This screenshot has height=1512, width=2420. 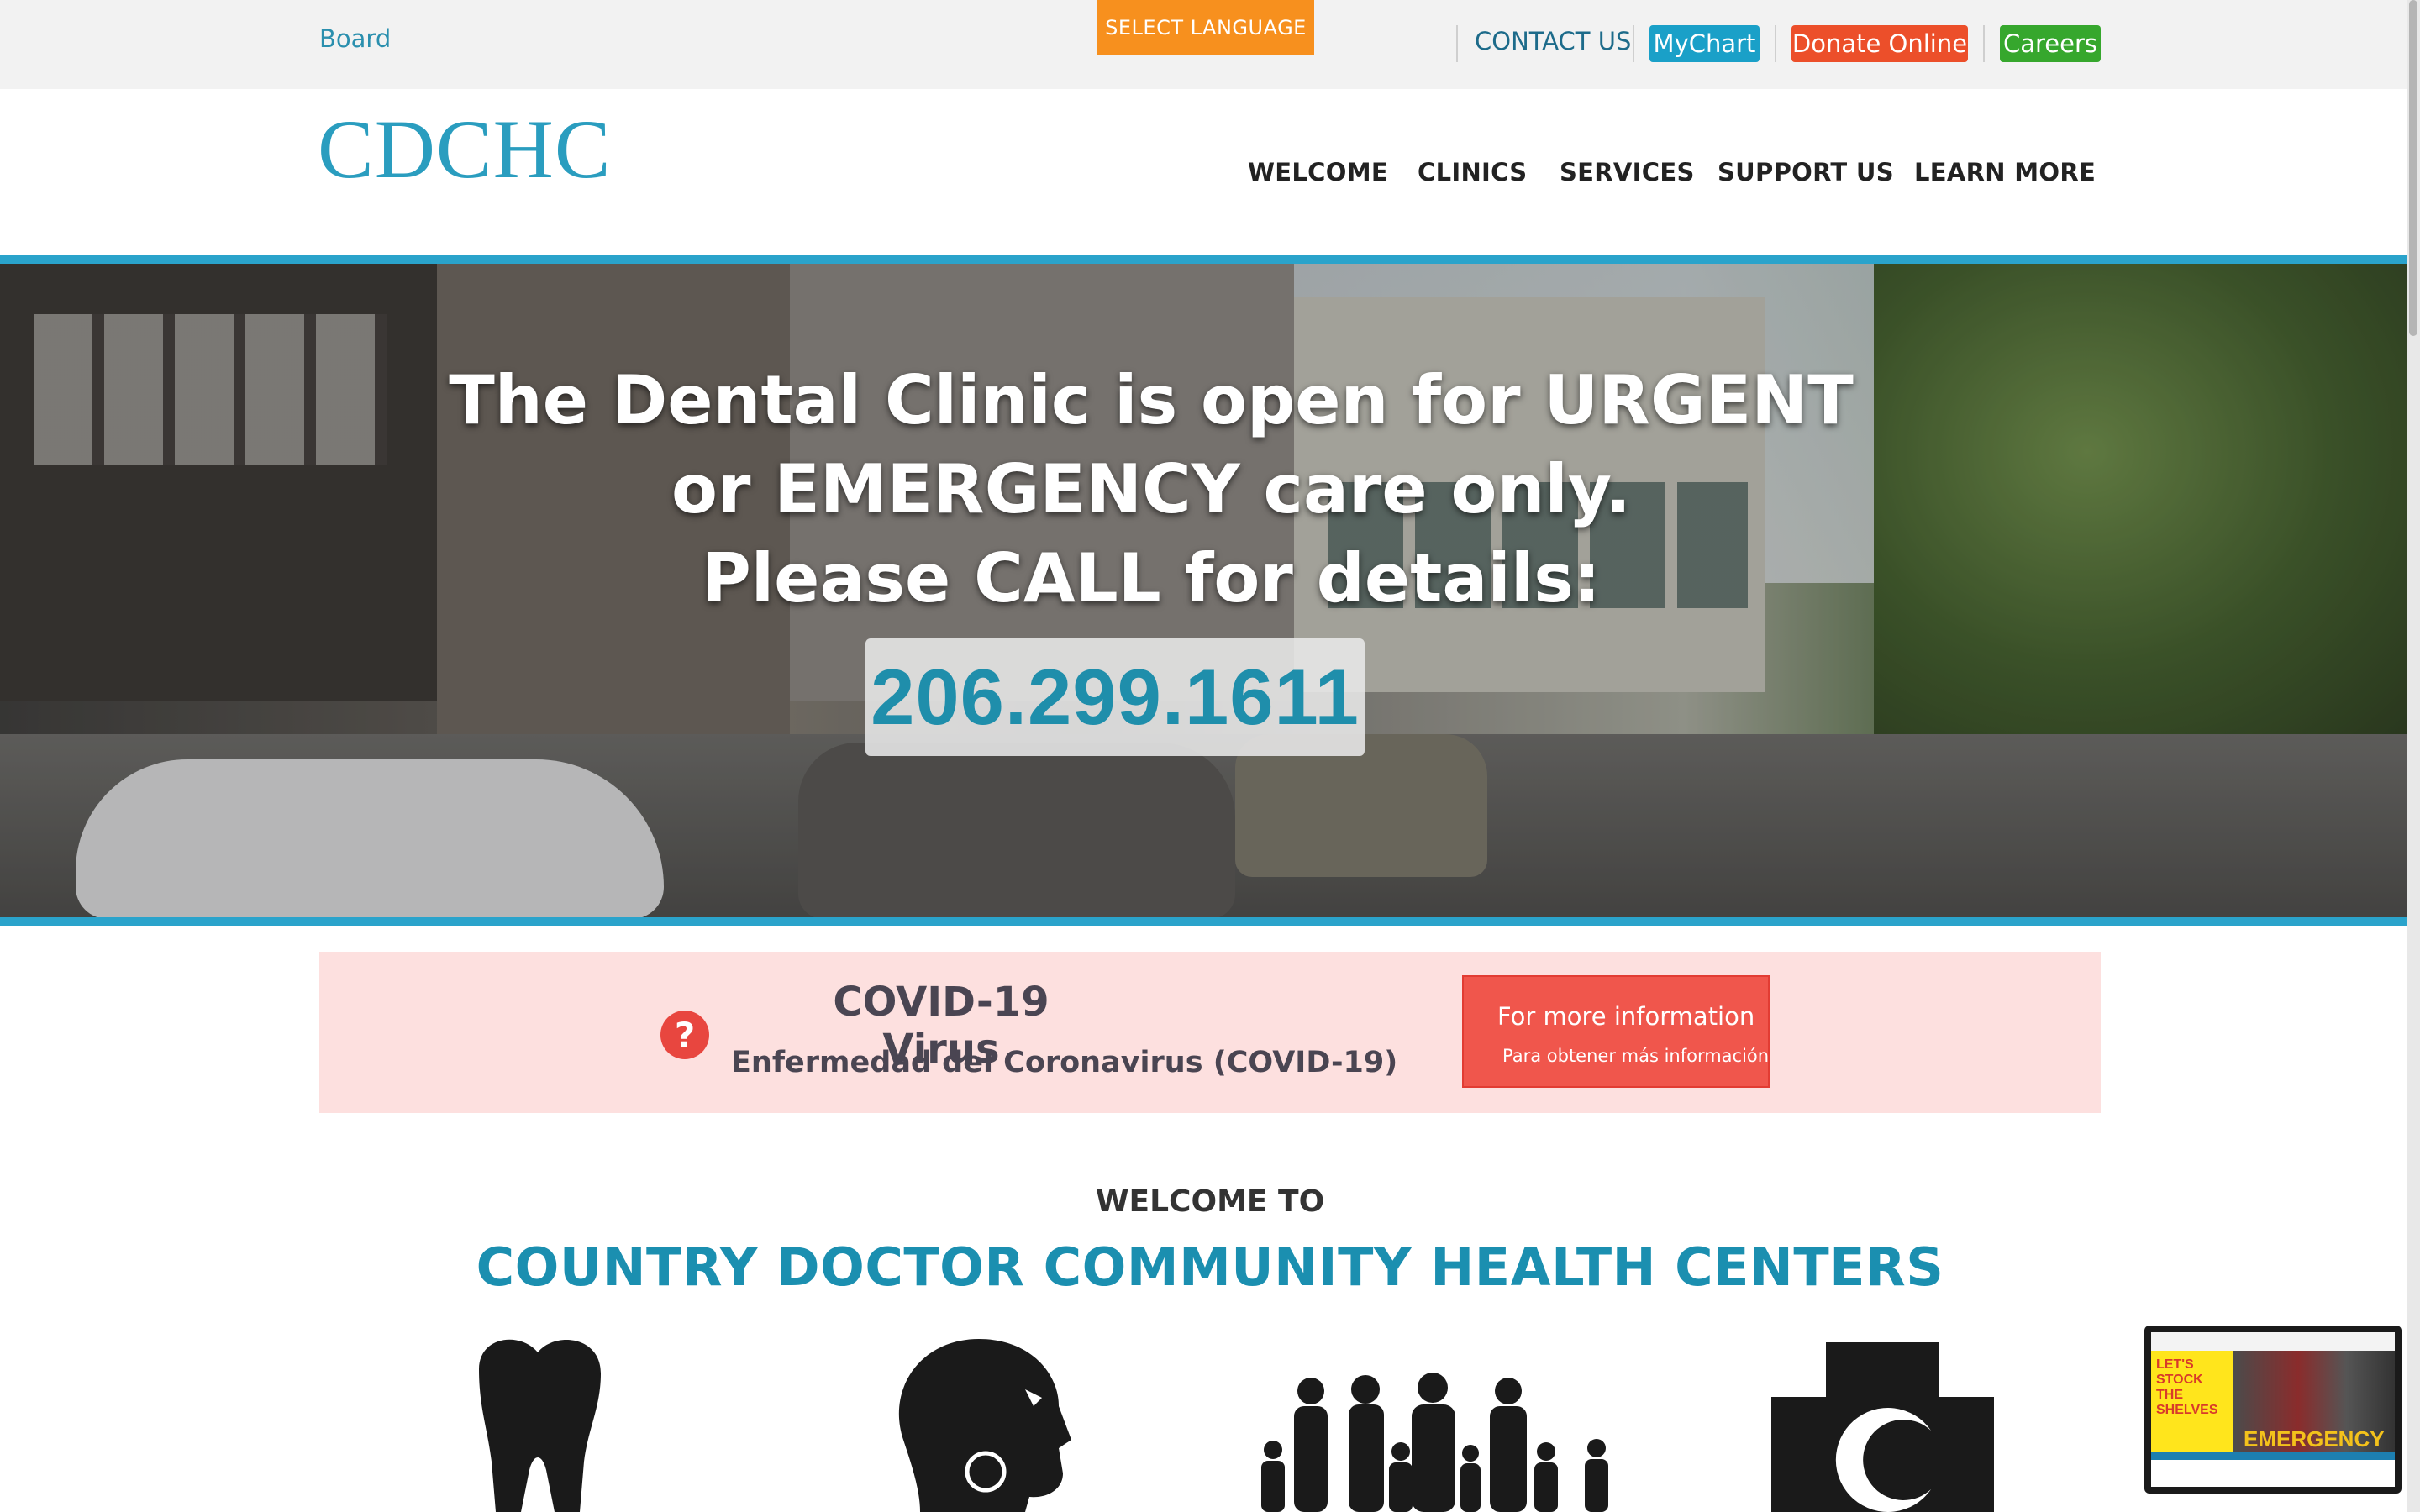 What do you see at coordinates (1151, 400) in the screenshot?
I see `hero-line: The Dental Clinic is open for URGENT` at bounding box center [1151, 400].